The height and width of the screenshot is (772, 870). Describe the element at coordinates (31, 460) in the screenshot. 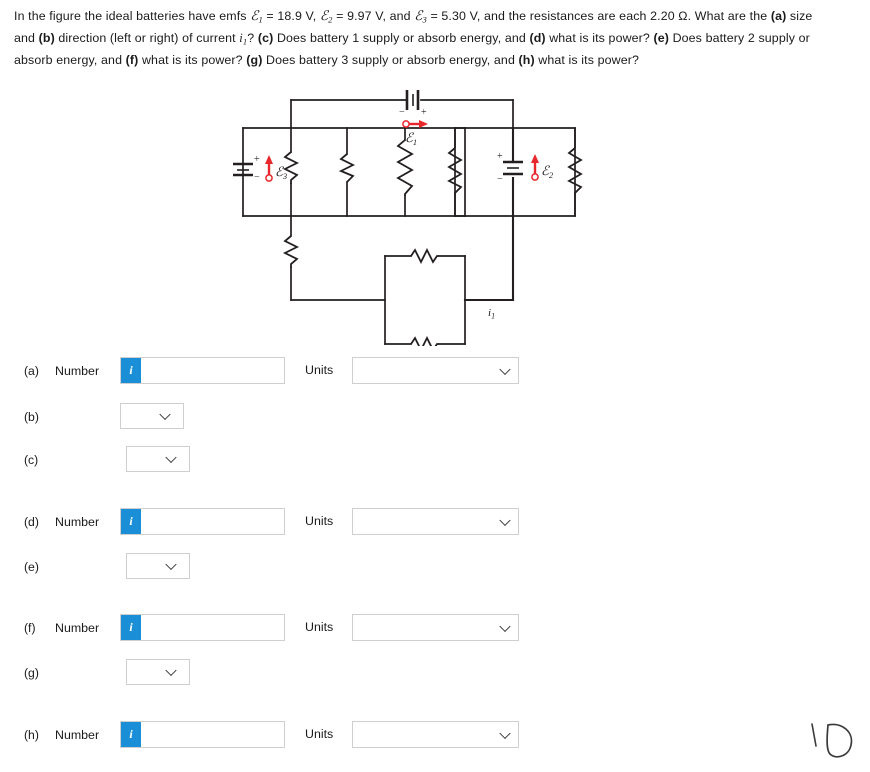

I see `answer-tag-c: (c)` at that location.